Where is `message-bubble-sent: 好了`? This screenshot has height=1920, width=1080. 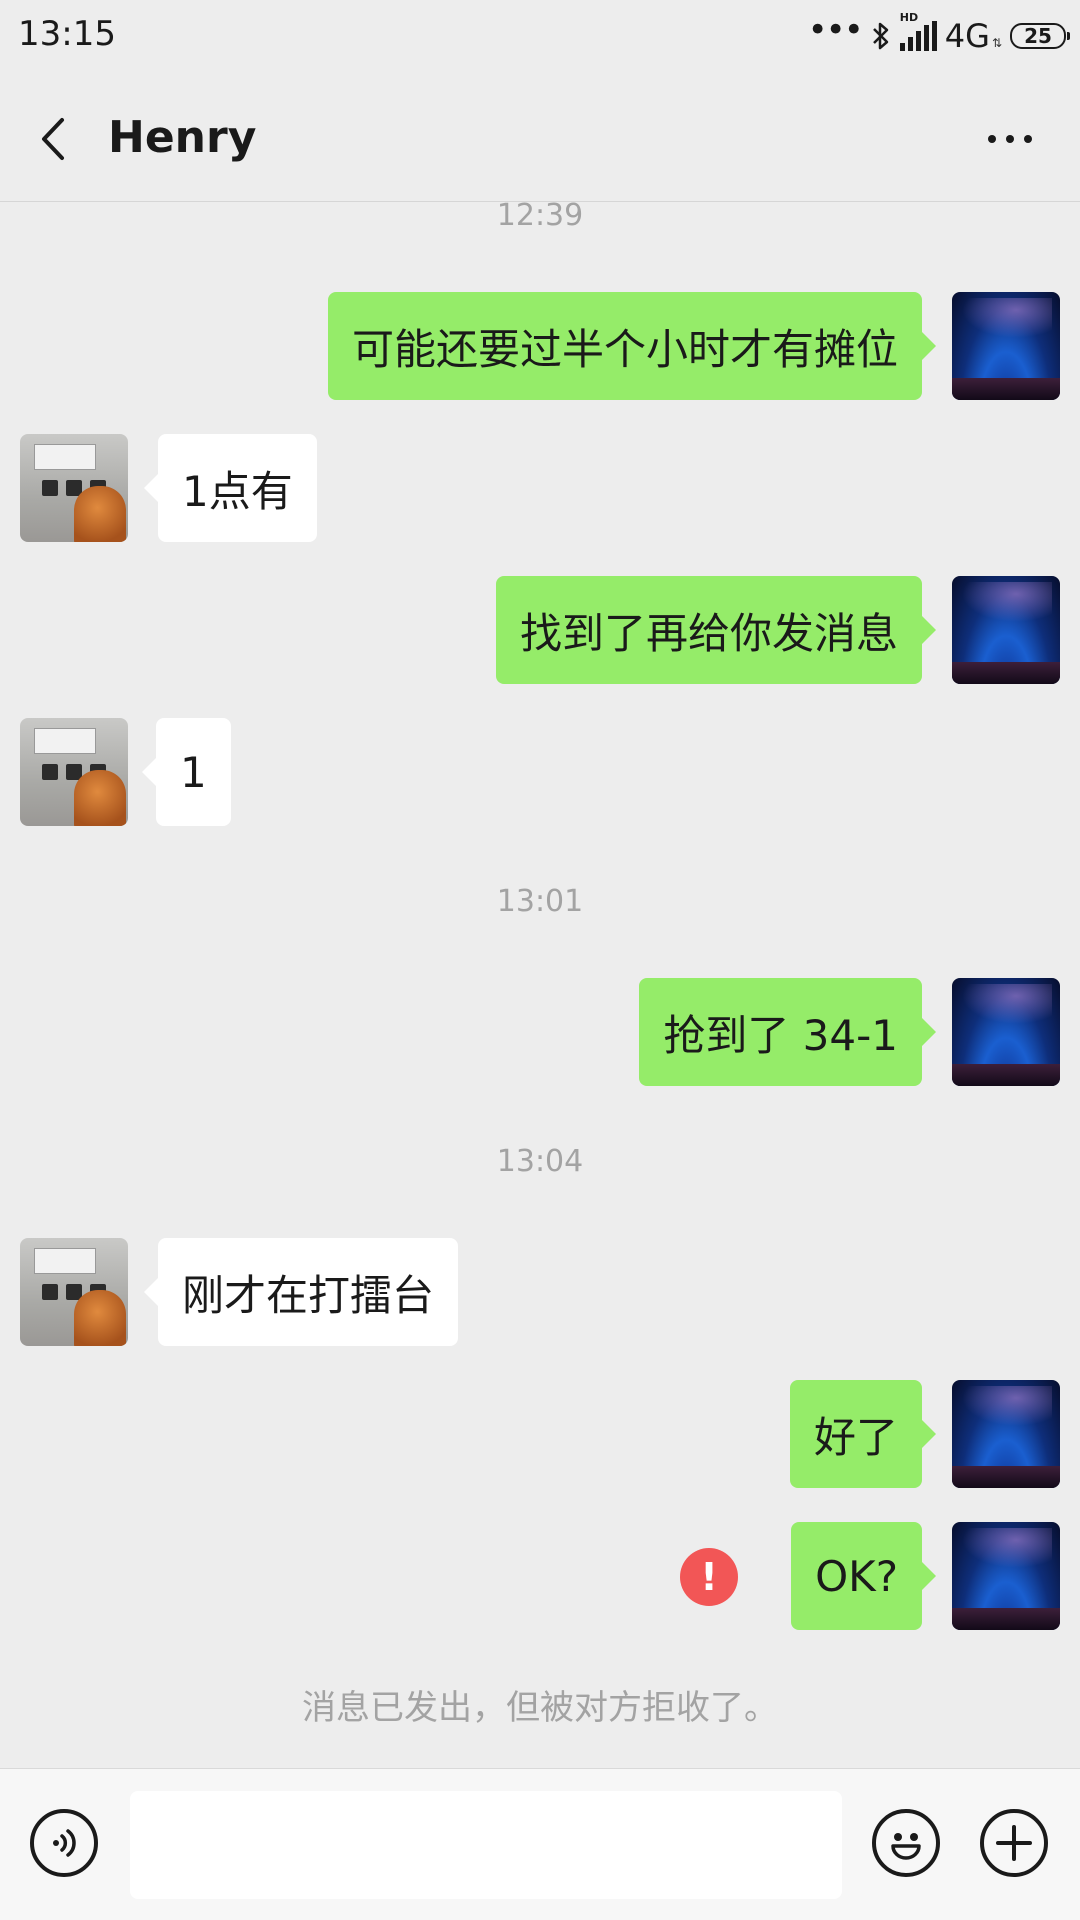 message-bubble-sent: 好了 is located at coordinates (863, 1434).